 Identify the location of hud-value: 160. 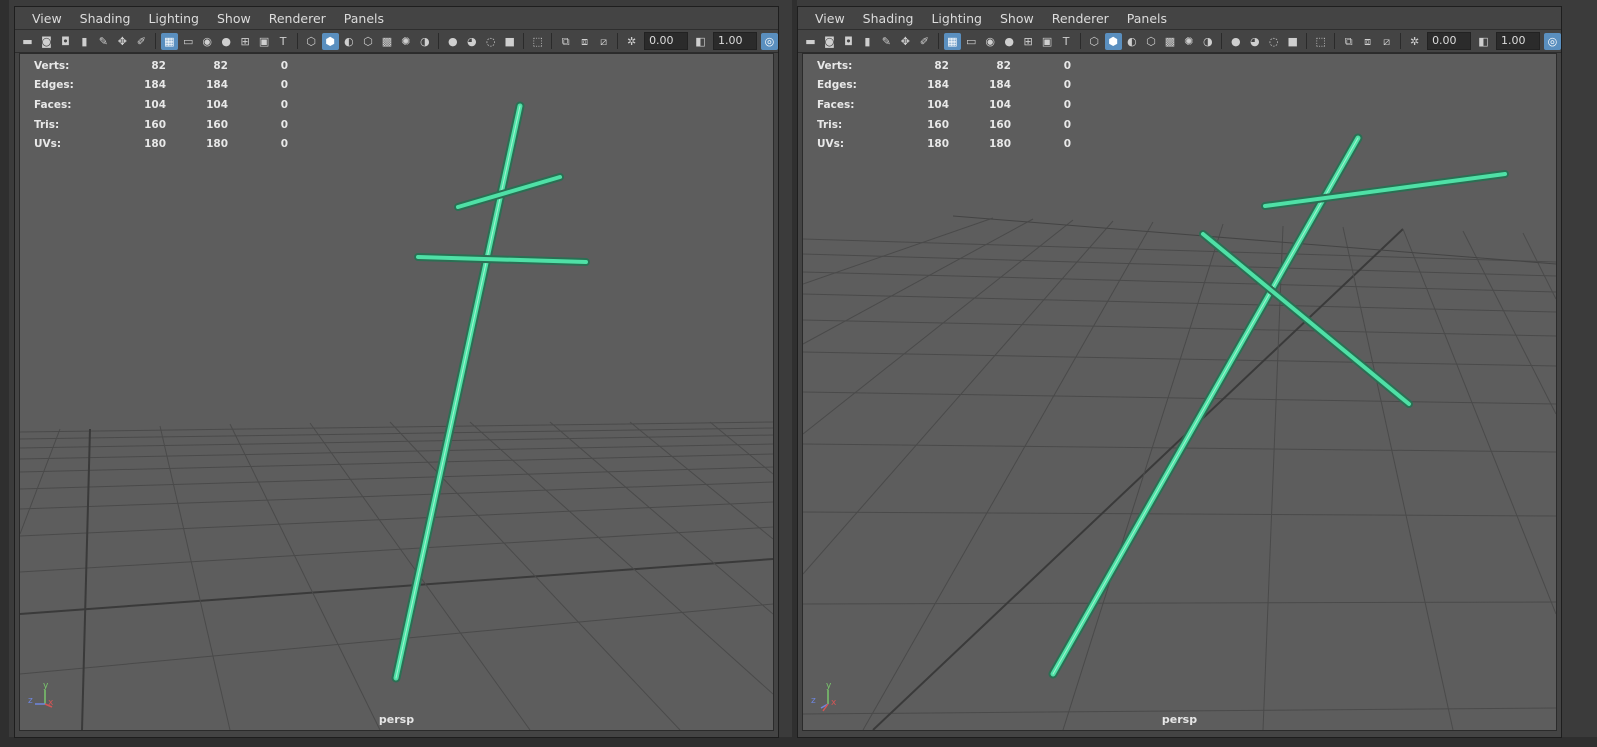
(938, 124).